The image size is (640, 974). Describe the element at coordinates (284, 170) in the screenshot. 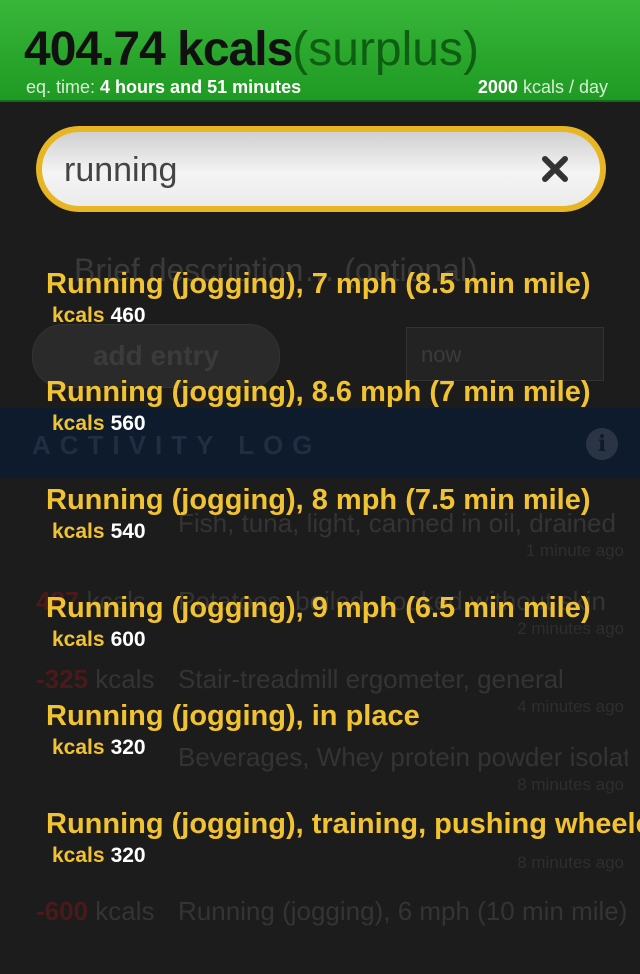

I see `search-input` at that location.